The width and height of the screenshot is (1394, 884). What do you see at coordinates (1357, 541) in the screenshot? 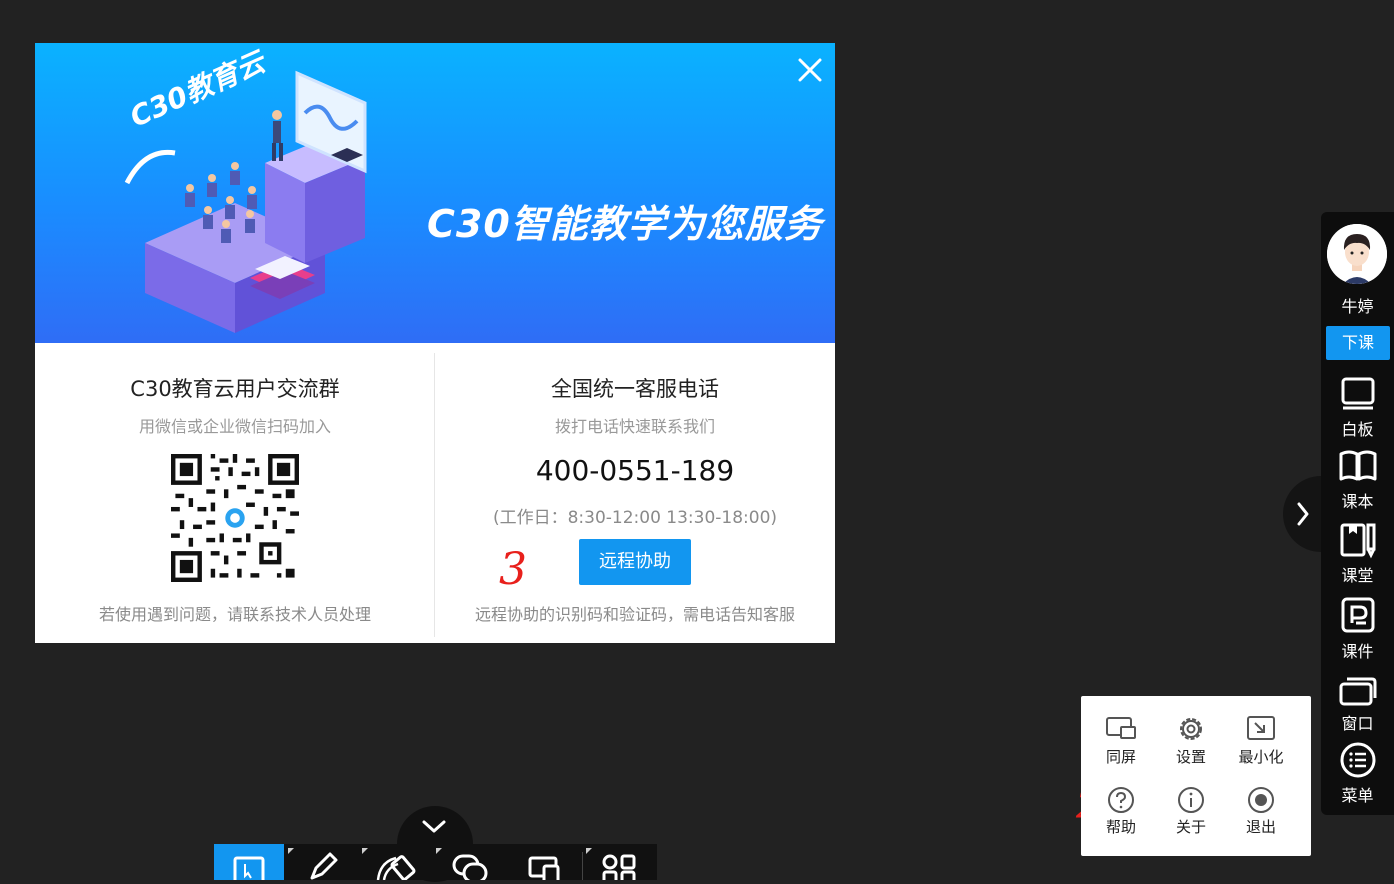
I see `classroom-icon` at bounding box center [1357, 541].